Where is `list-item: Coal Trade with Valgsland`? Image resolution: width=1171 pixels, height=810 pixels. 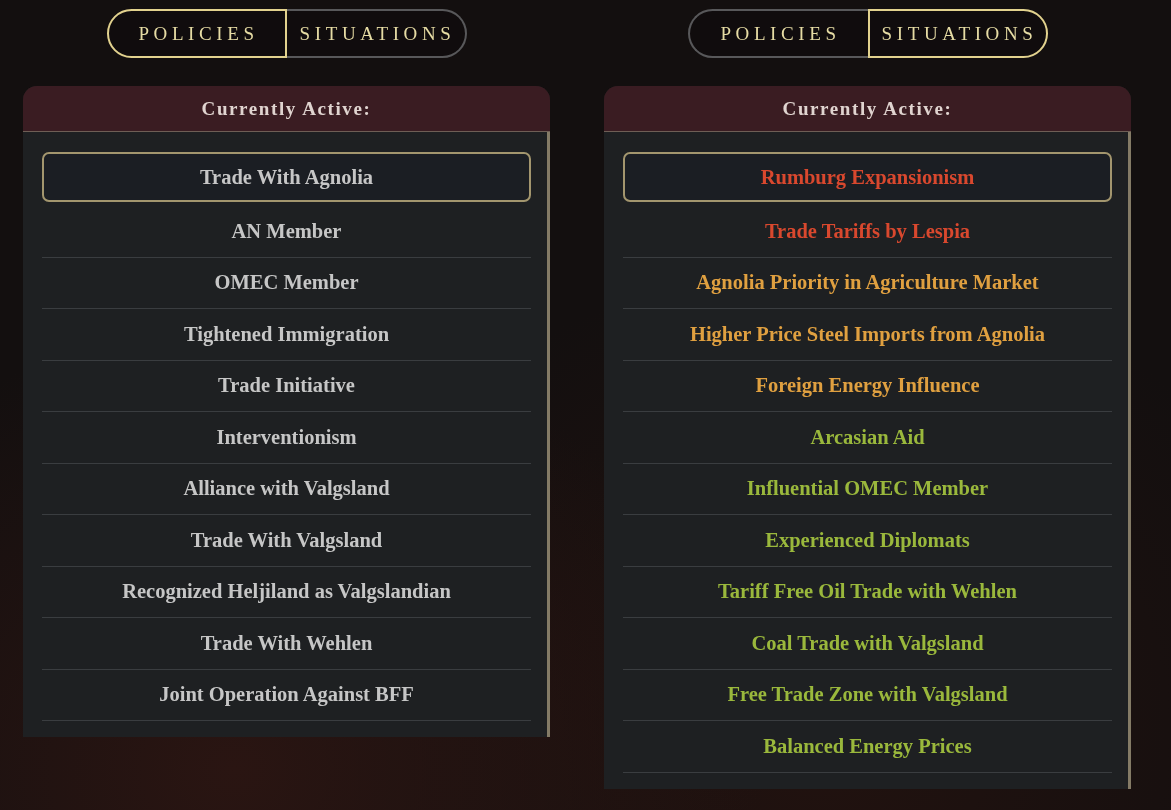
list-item: Coal Trade with Valgsland is located at coordinates (867, 644).